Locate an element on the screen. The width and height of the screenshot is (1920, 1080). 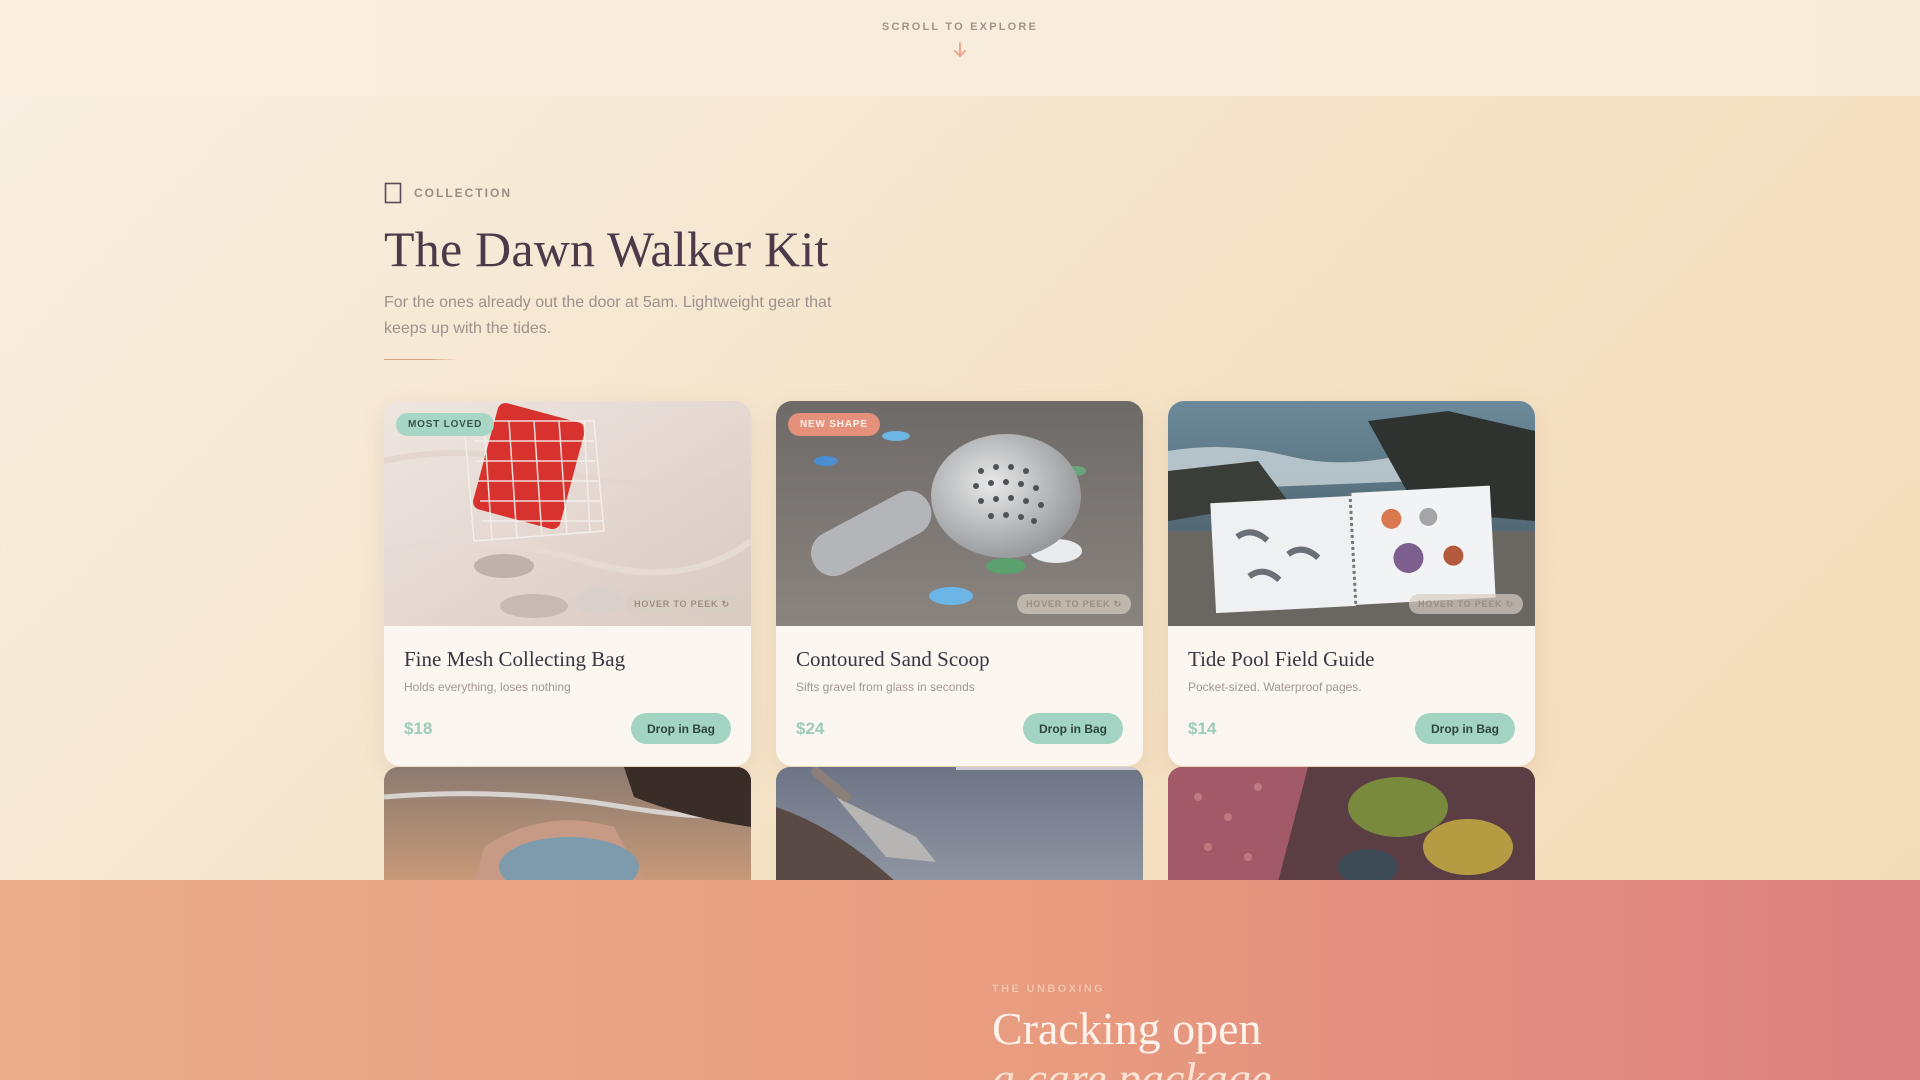
product-price: $18 is located at coordinates (418, 728).